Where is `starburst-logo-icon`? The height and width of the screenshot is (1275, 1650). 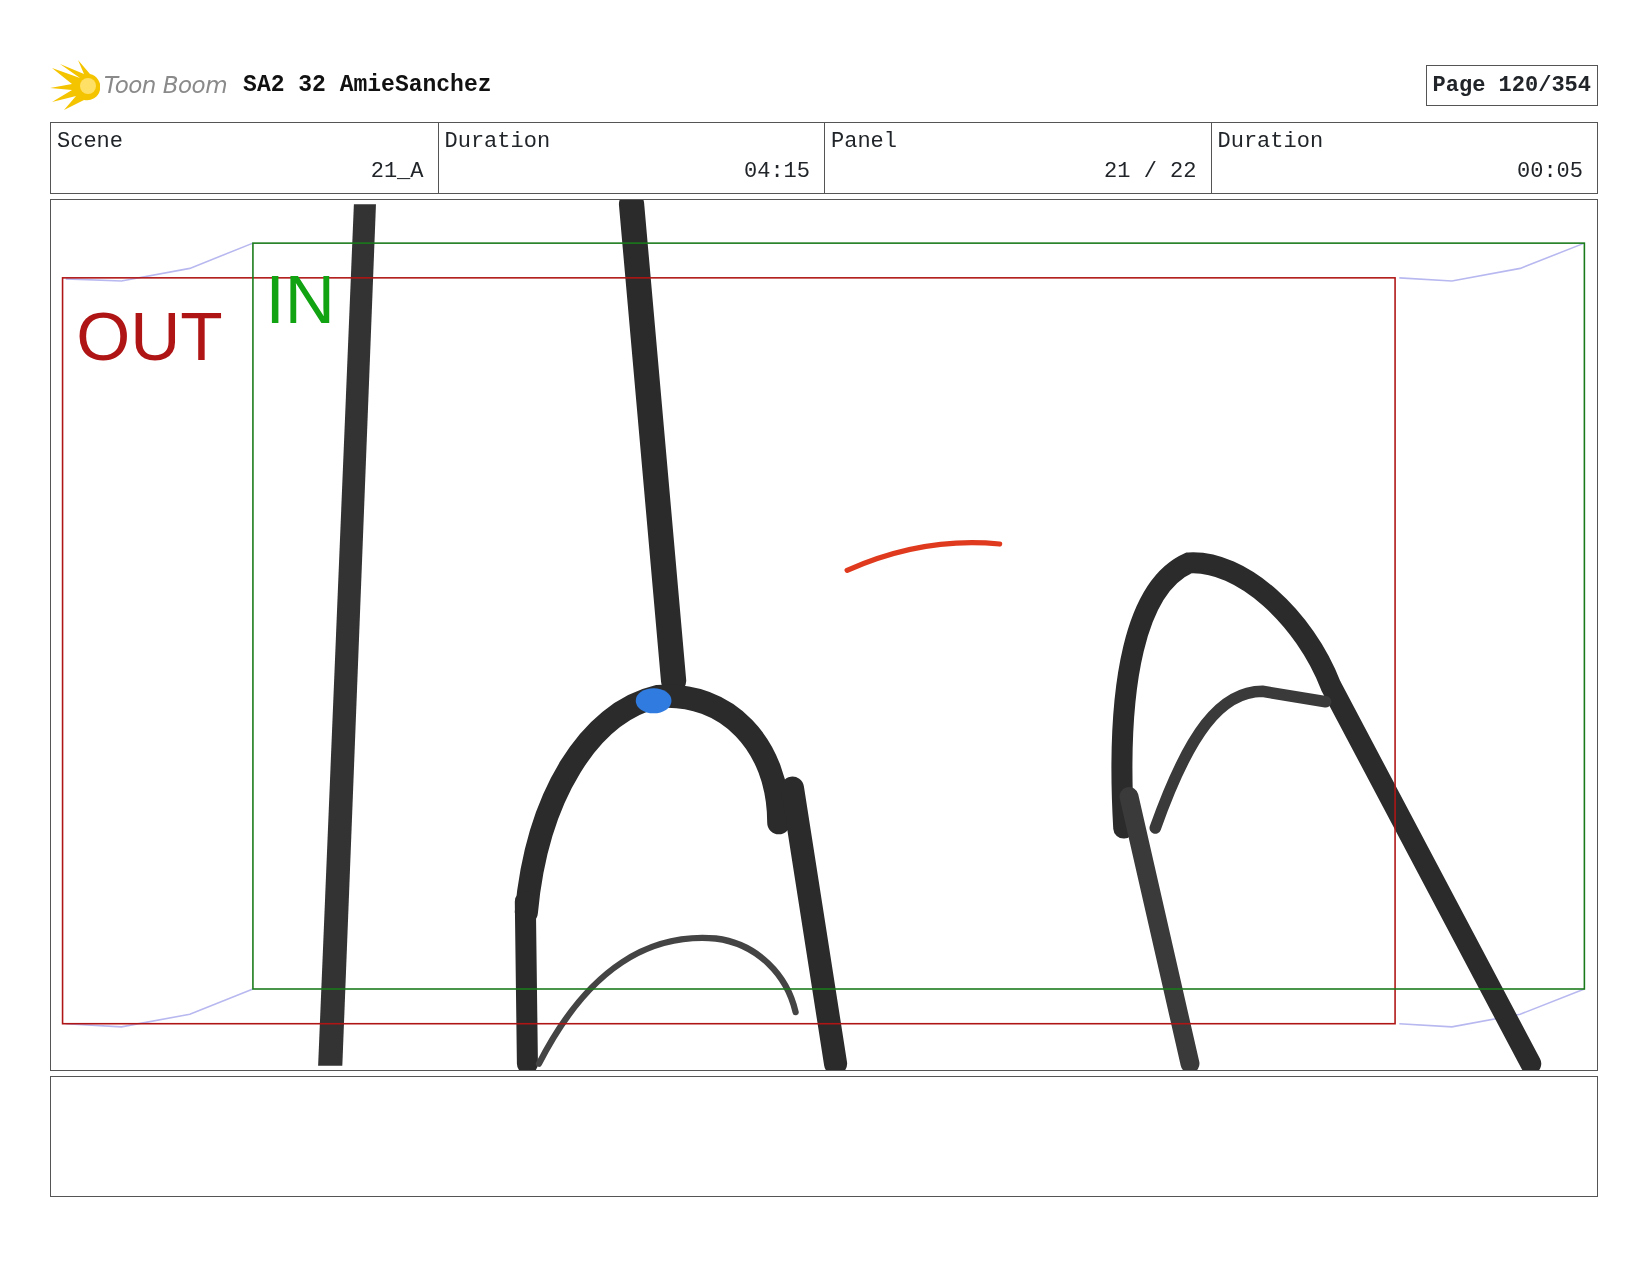 starburst-logo-icon is located at coordinates (75, 85).